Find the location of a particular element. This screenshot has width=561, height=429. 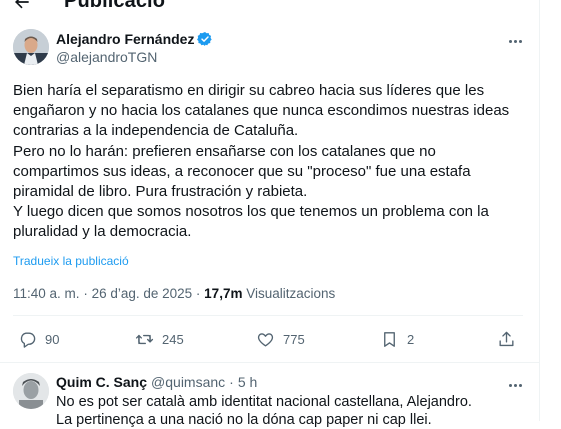

reply-count: 90 is located at coordinates (52, 339).